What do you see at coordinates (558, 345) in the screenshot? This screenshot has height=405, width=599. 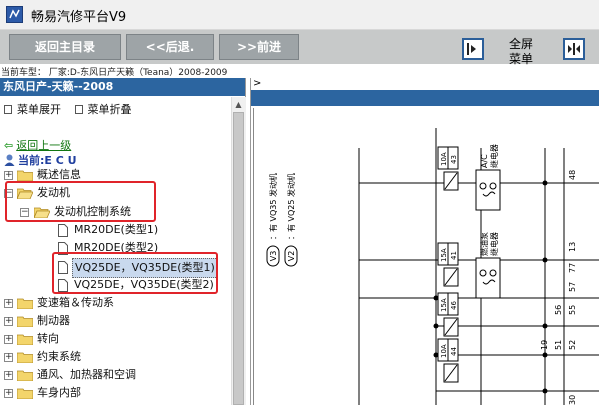 I see `svg-text: 51` at bounding box center [558, 345].